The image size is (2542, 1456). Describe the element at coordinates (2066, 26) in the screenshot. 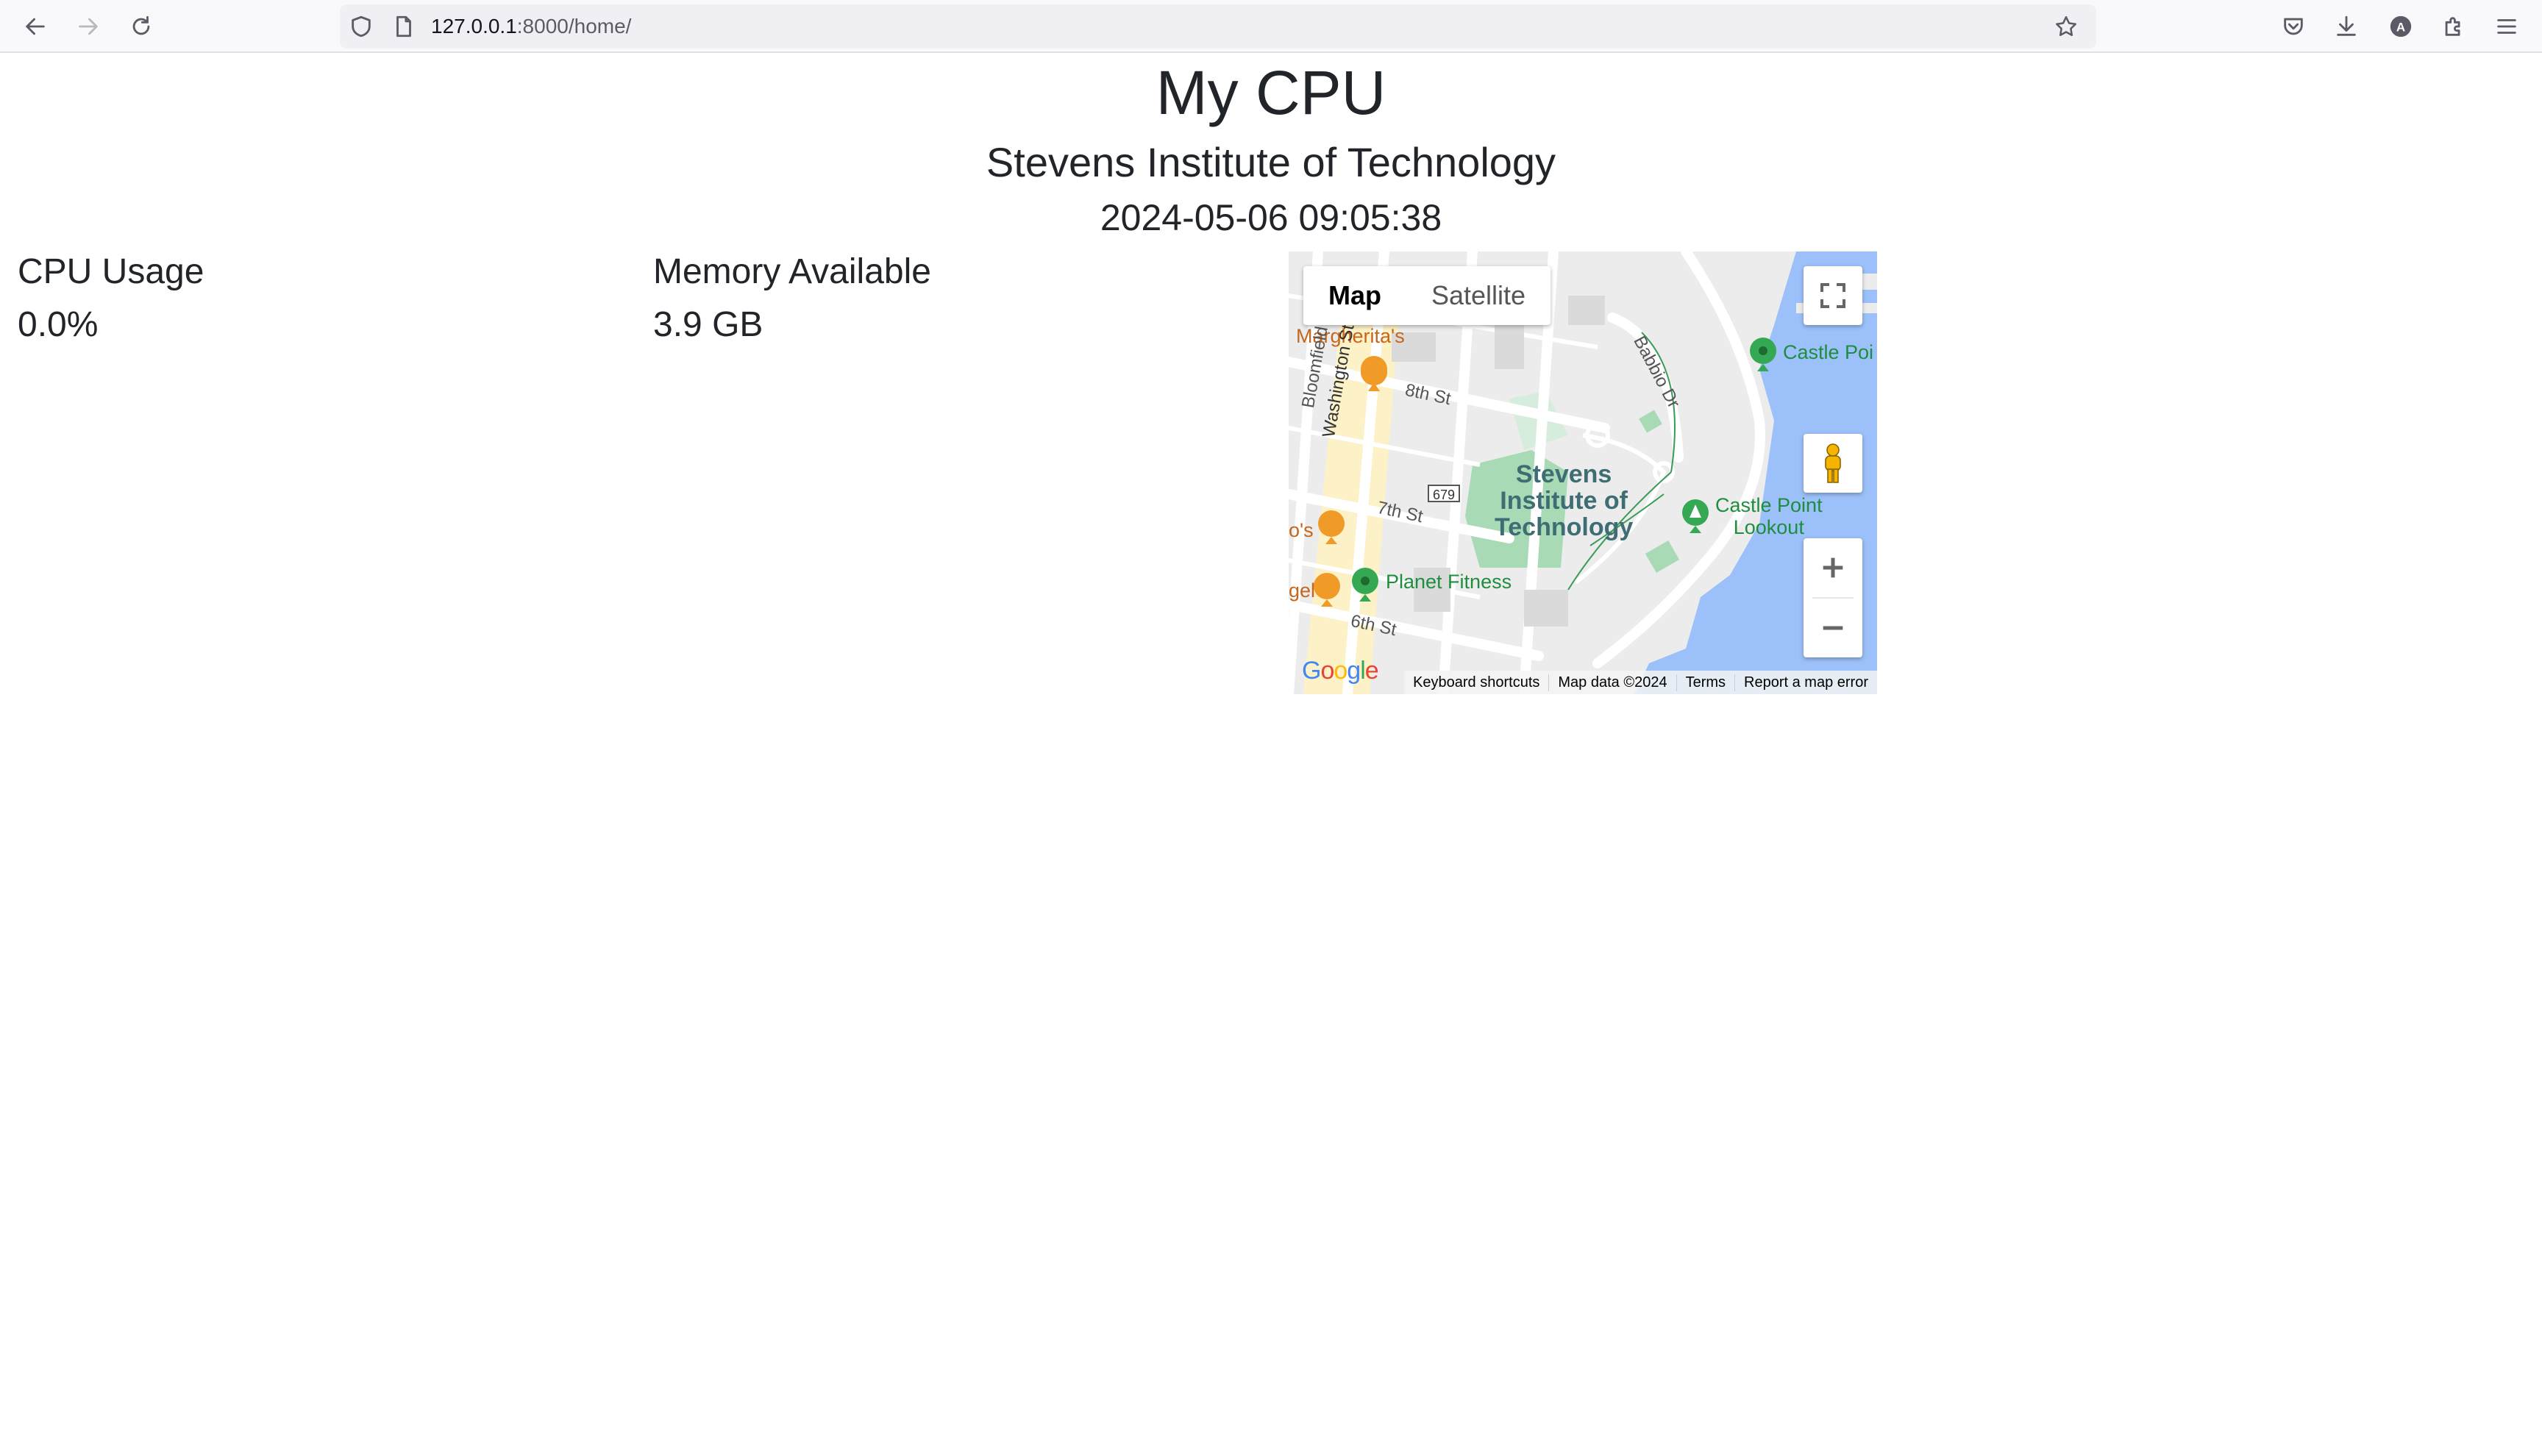

I see `bookmark-star-icon` at that location.